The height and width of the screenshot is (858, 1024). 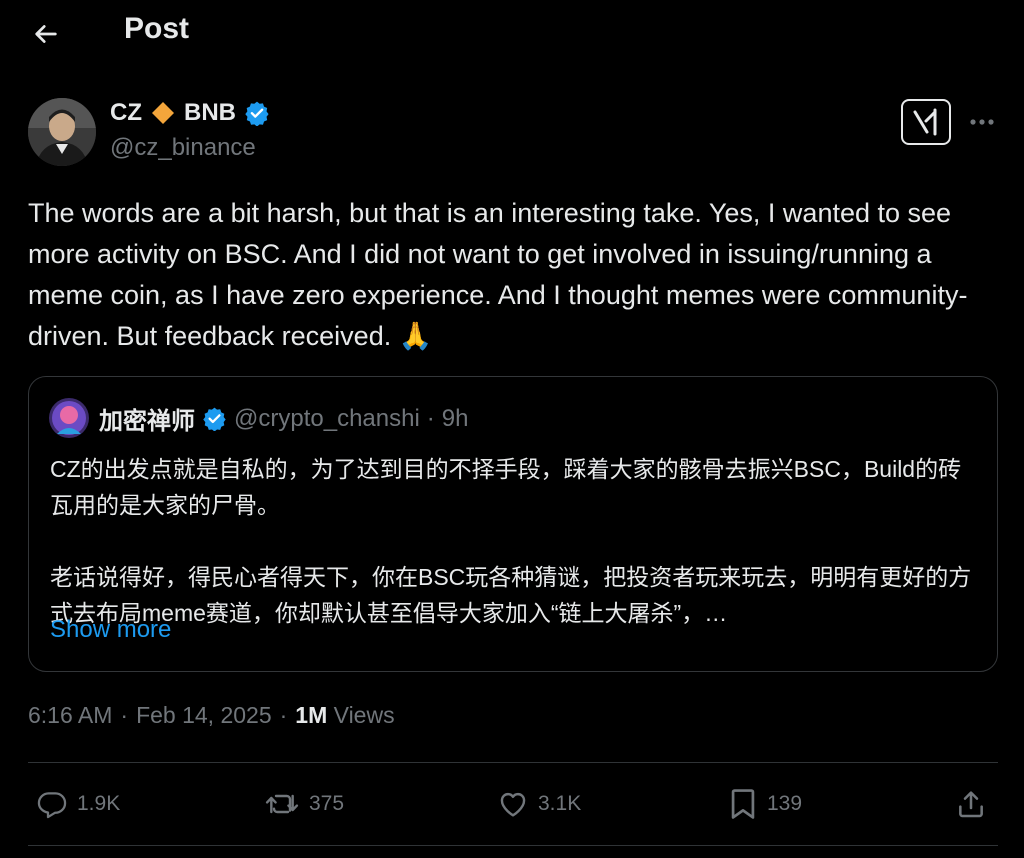 What do you see at coordinates (560, 803) in the screenshot?
I see `like-count: 3.1K` at bounding box center [560, 803].